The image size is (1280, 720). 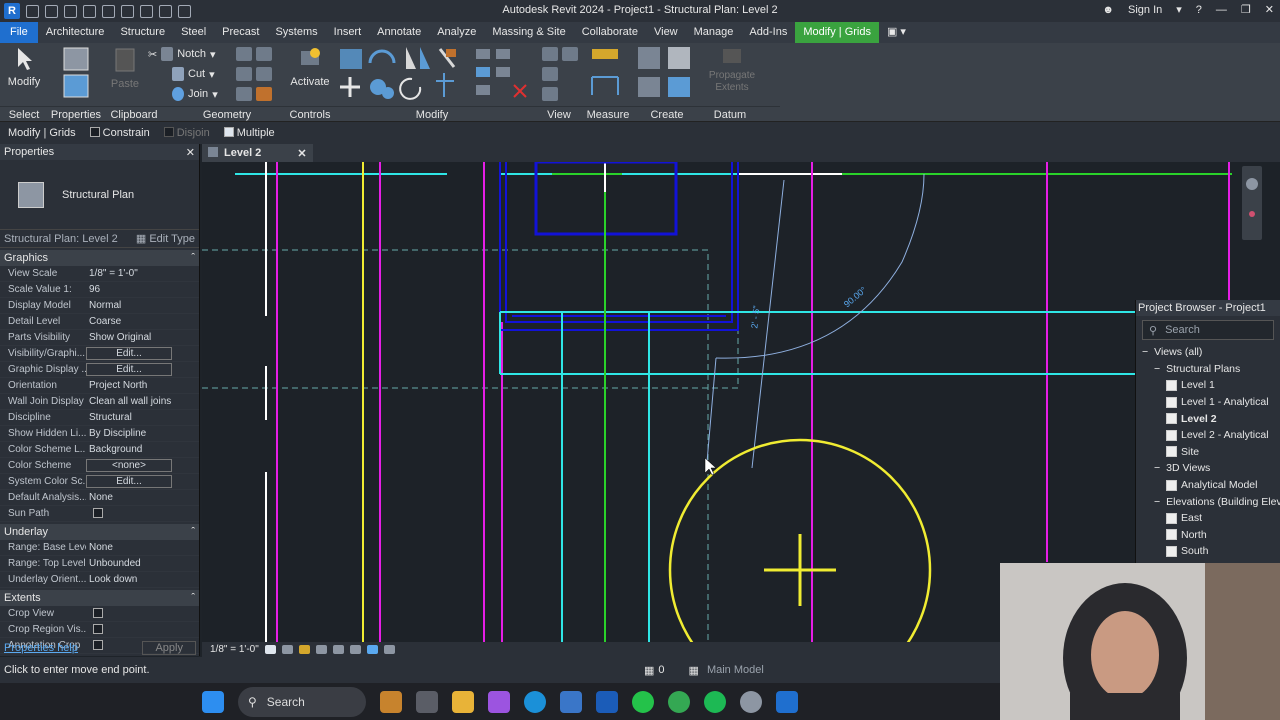 What do you see at coordinates (787, 701) in the screenshot?
I see `revit-taskbar-icon` at bounding box center [787, 701].